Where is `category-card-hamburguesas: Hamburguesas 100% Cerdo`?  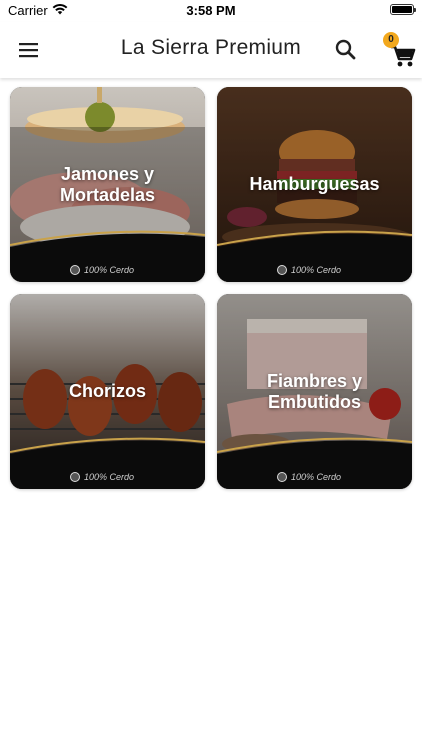 category-card-hamburguesas: Hamburguesas 100% Cerdo is located at coordinates (314, 184).